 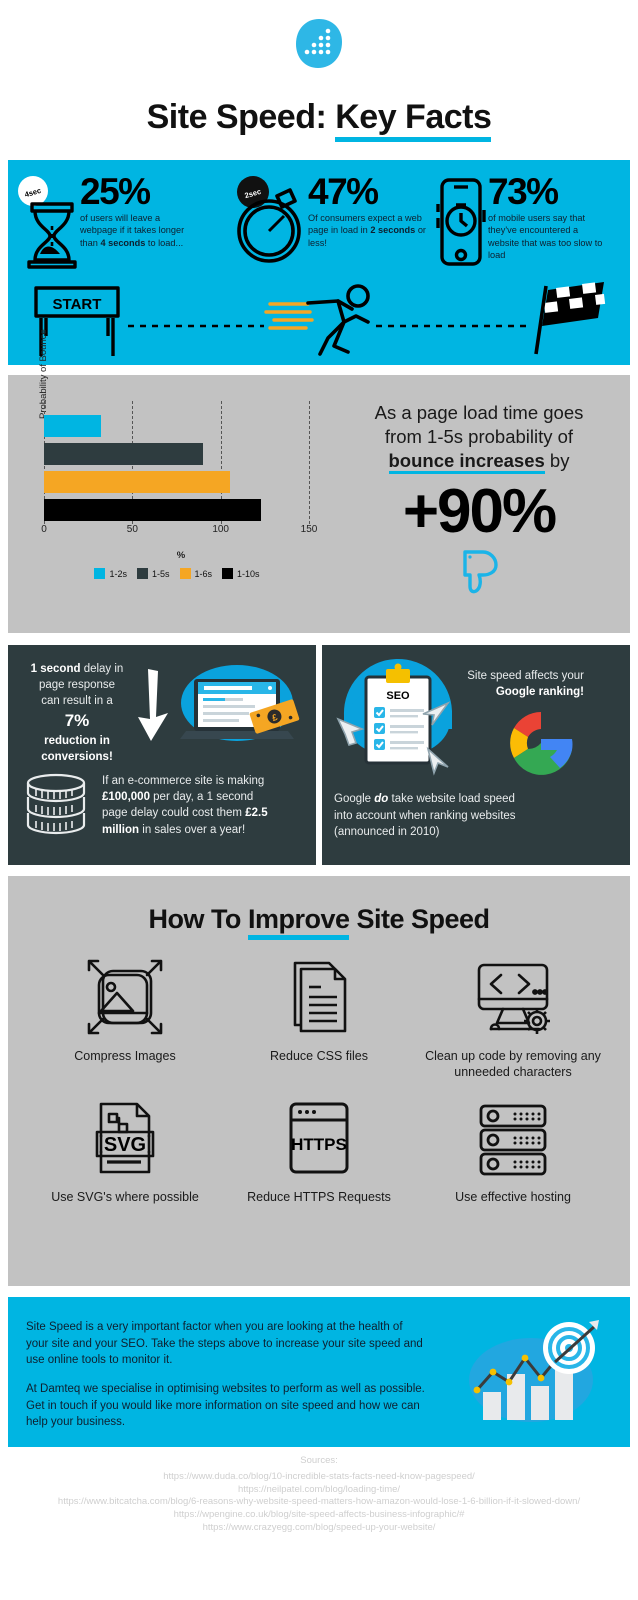 What do you see at coordinates (179, 531) in the screenshot?
I see `chart-xaxis: 0 50 100 150` at bounding box center [179, 531].